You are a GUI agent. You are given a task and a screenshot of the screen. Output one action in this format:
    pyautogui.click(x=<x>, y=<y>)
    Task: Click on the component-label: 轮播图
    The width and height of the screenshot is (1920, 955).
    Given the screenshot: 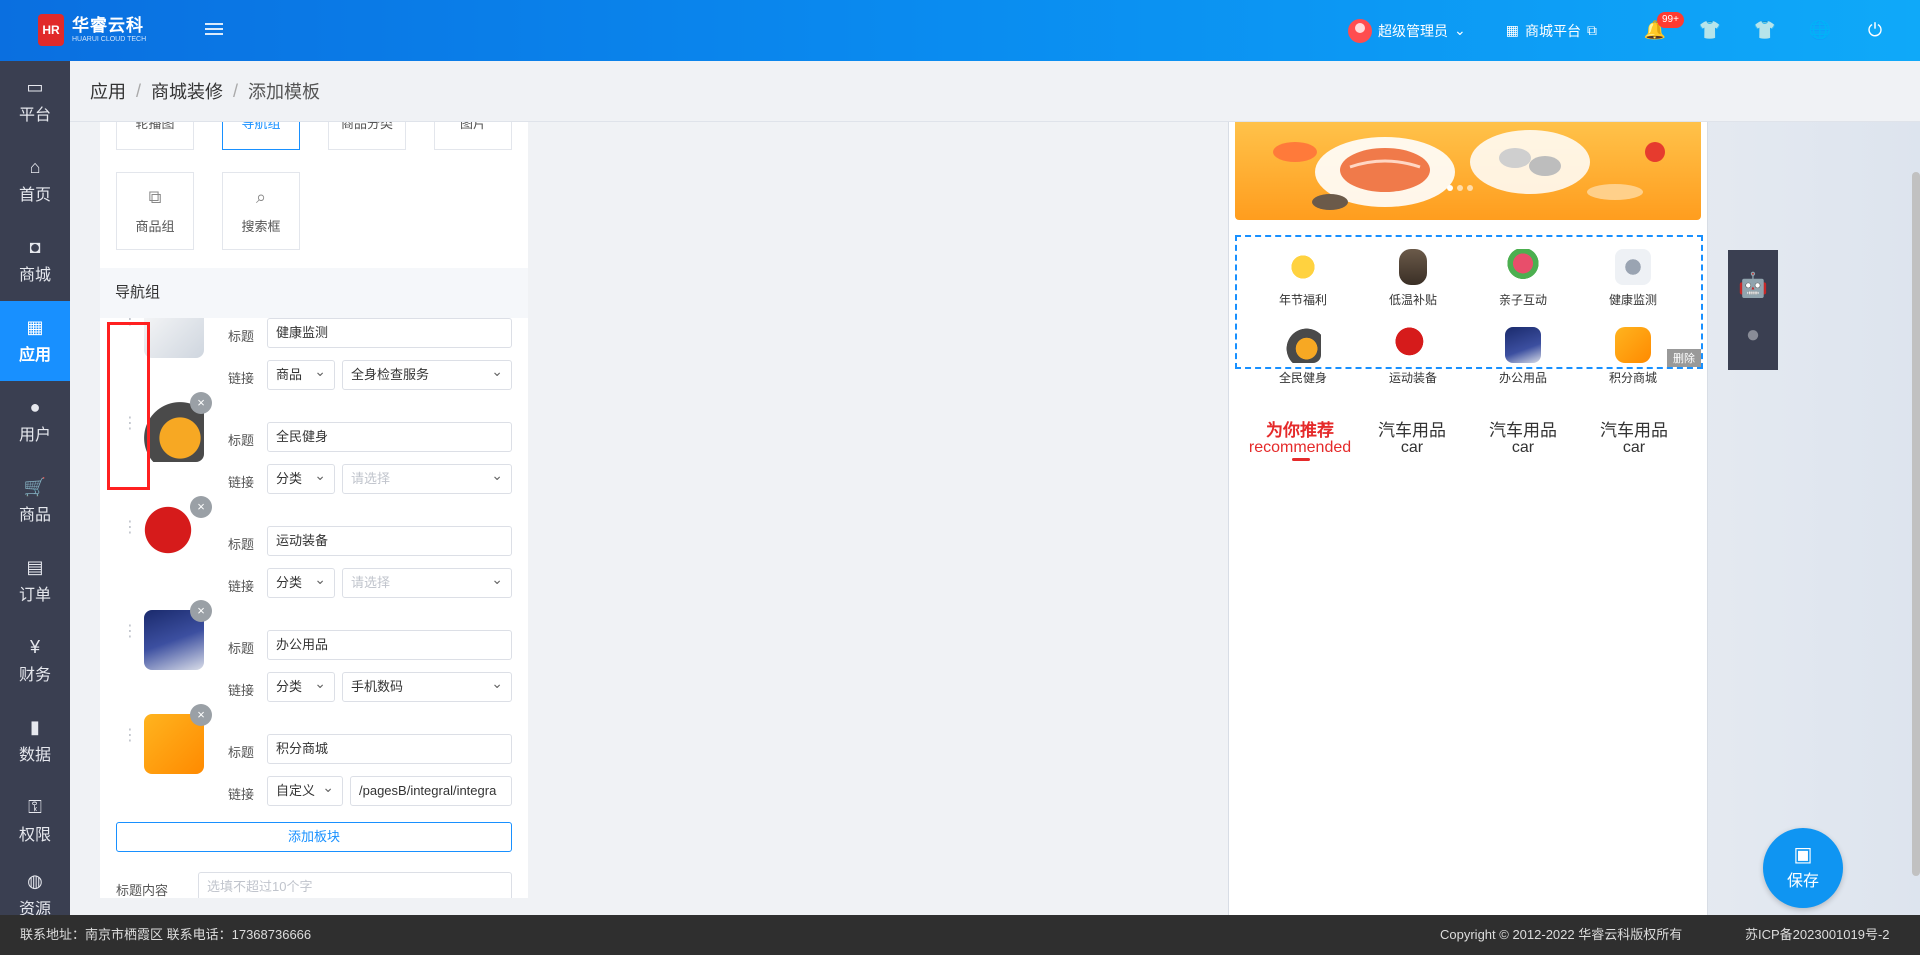 What is the action you would take?
    pyautogui.click(x=155, y=126)
    